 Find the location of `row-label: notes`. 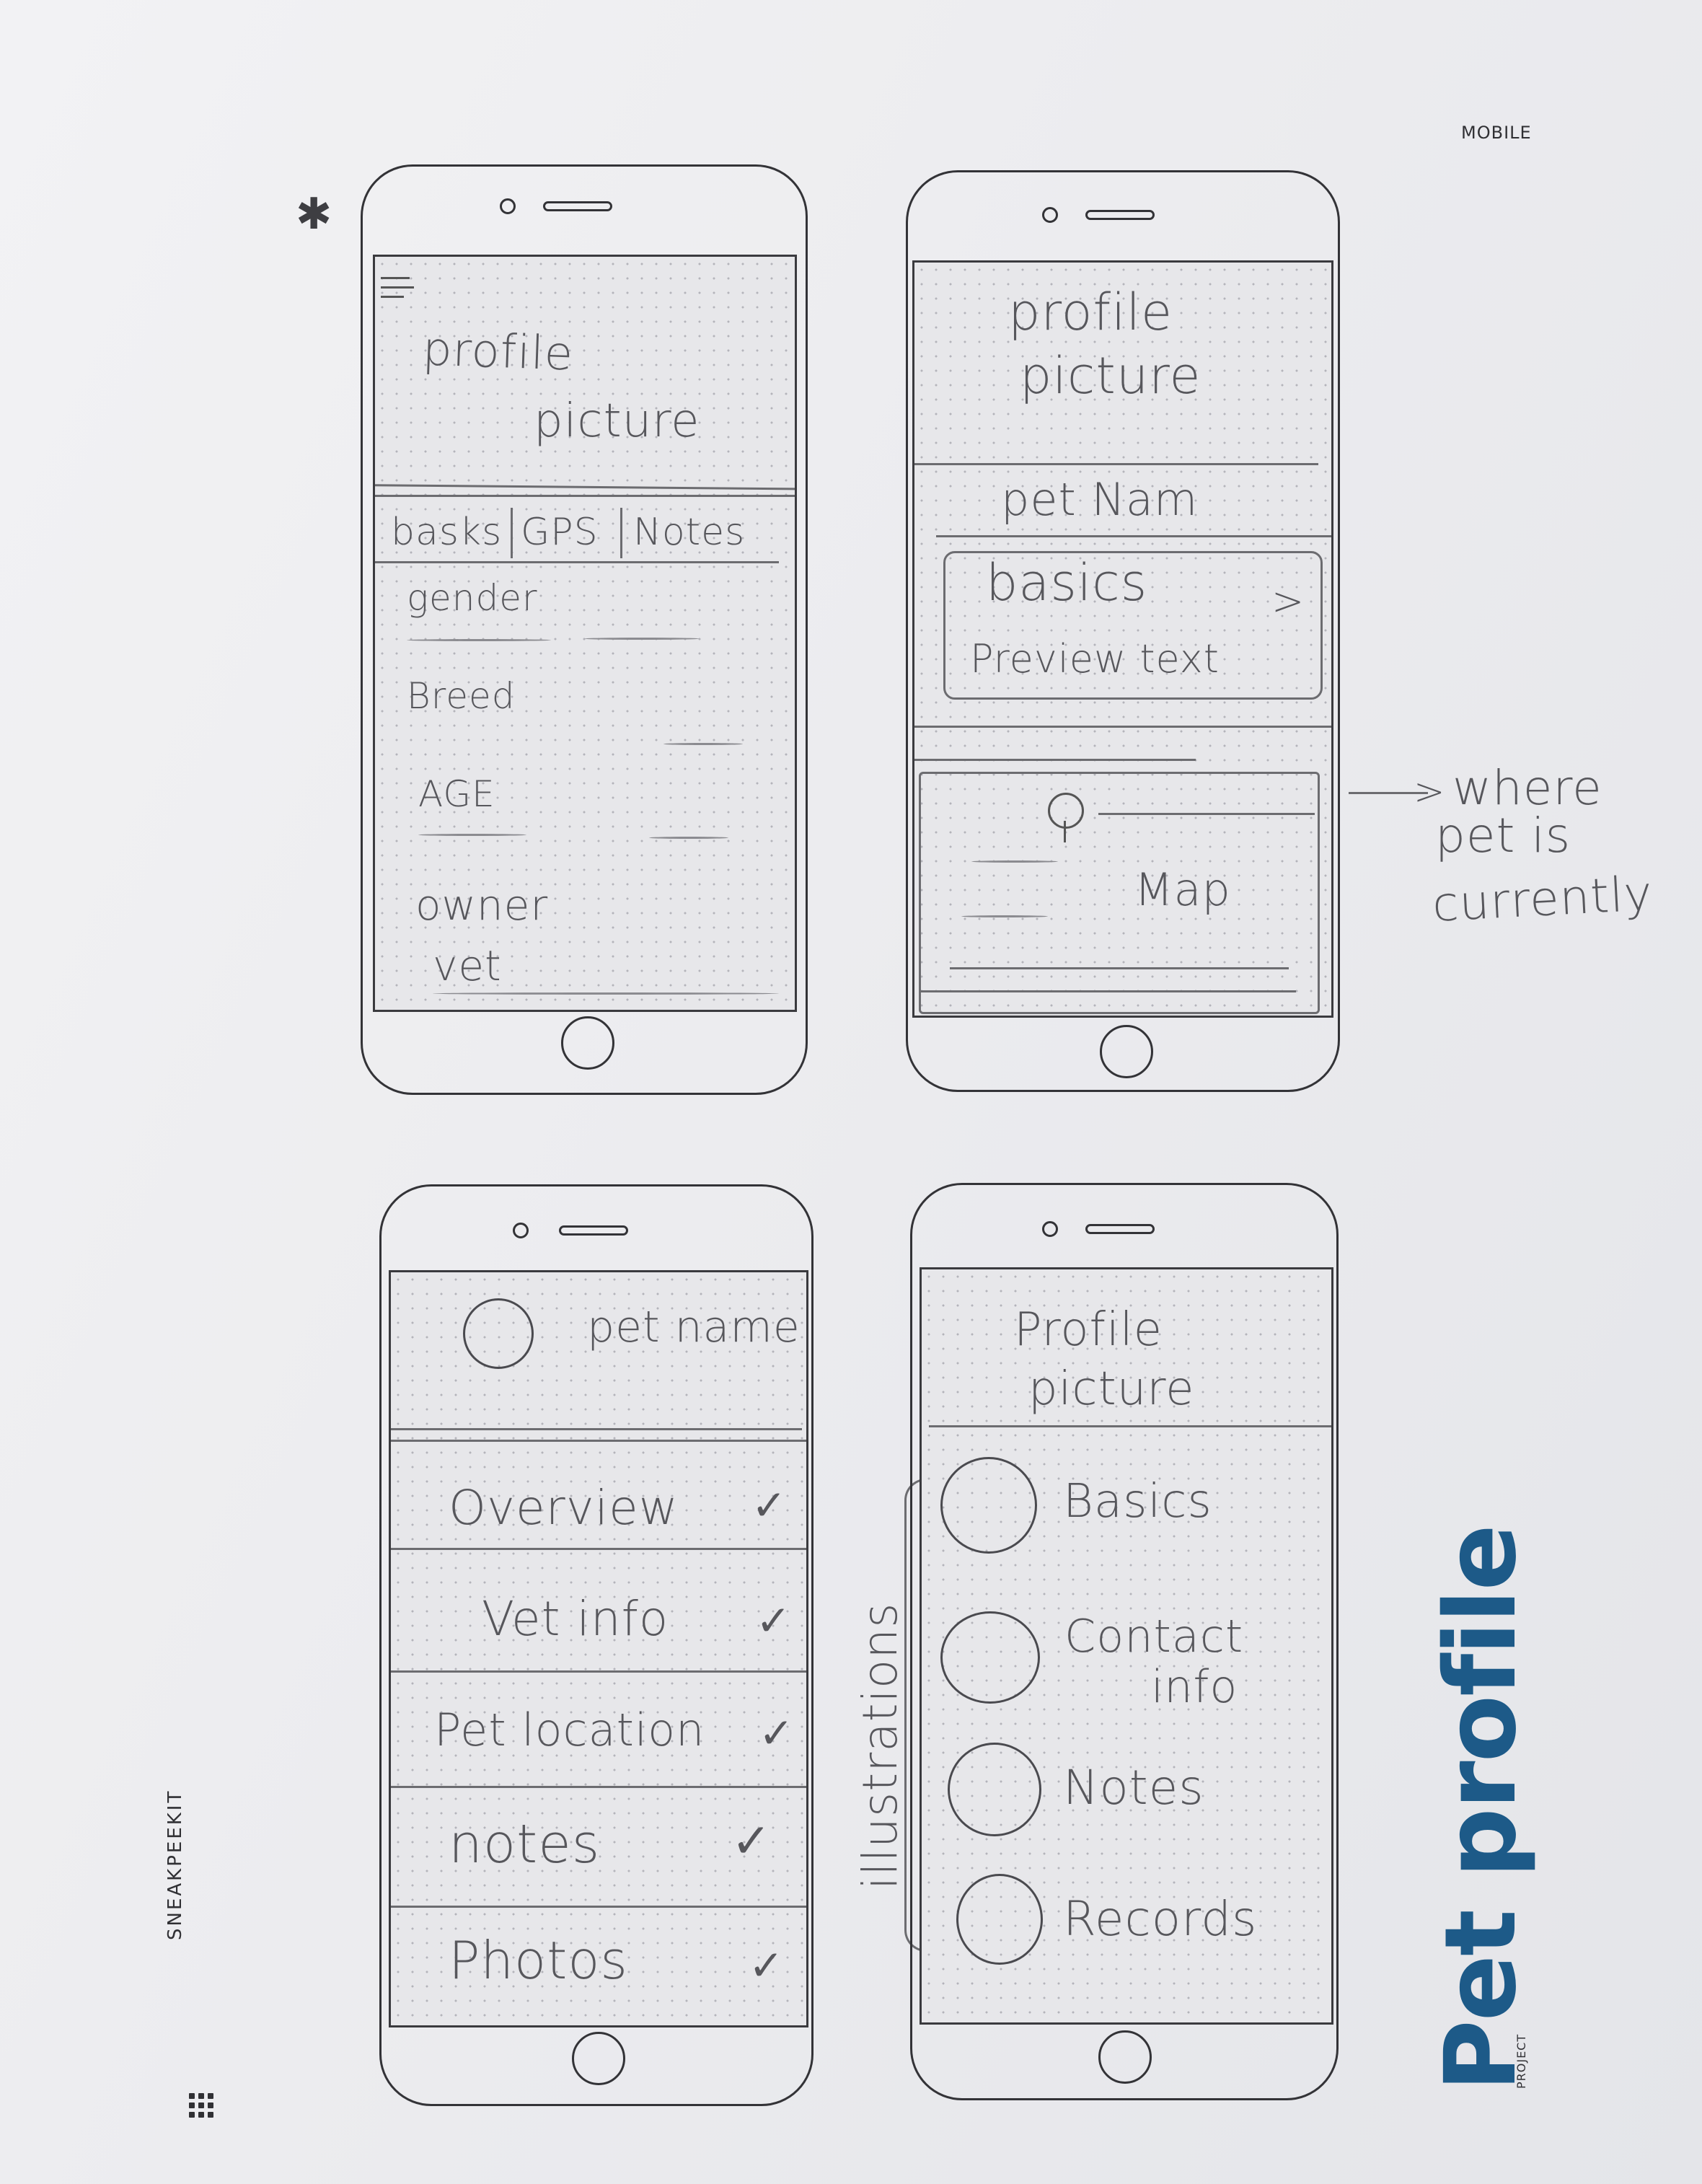

row-label: notes is located at coordinates (525, 1844).